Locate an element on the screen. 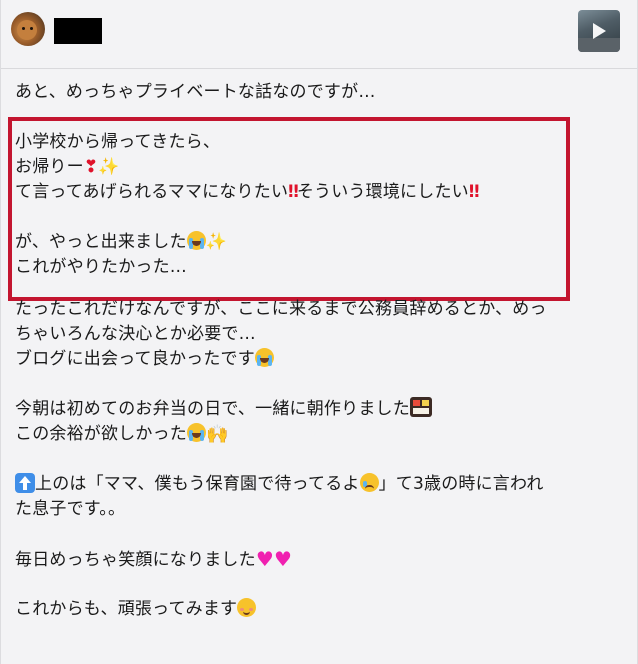  text-line: が、やっと出来ました ✨ is located at coordinates (318, 242).